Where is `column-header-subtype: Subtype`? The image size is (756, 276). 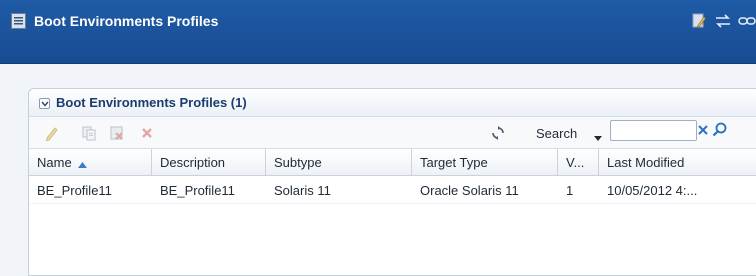
column-header-subtype: Subtype is located at coordinates (339, 162).